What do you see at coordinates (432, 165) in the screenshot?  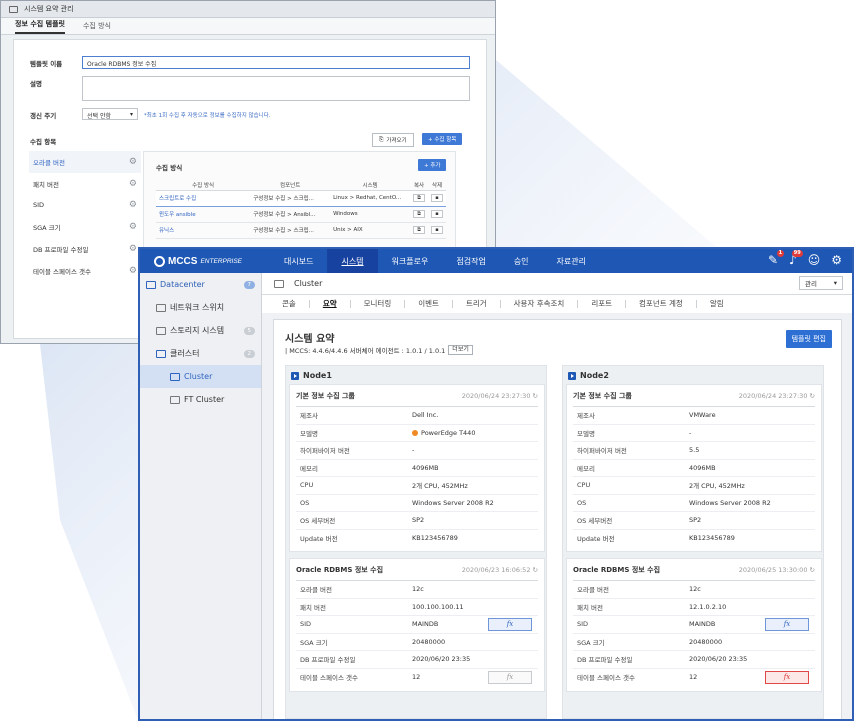 I see `method-add-button: + 추가` at bounding box center [432, 165].